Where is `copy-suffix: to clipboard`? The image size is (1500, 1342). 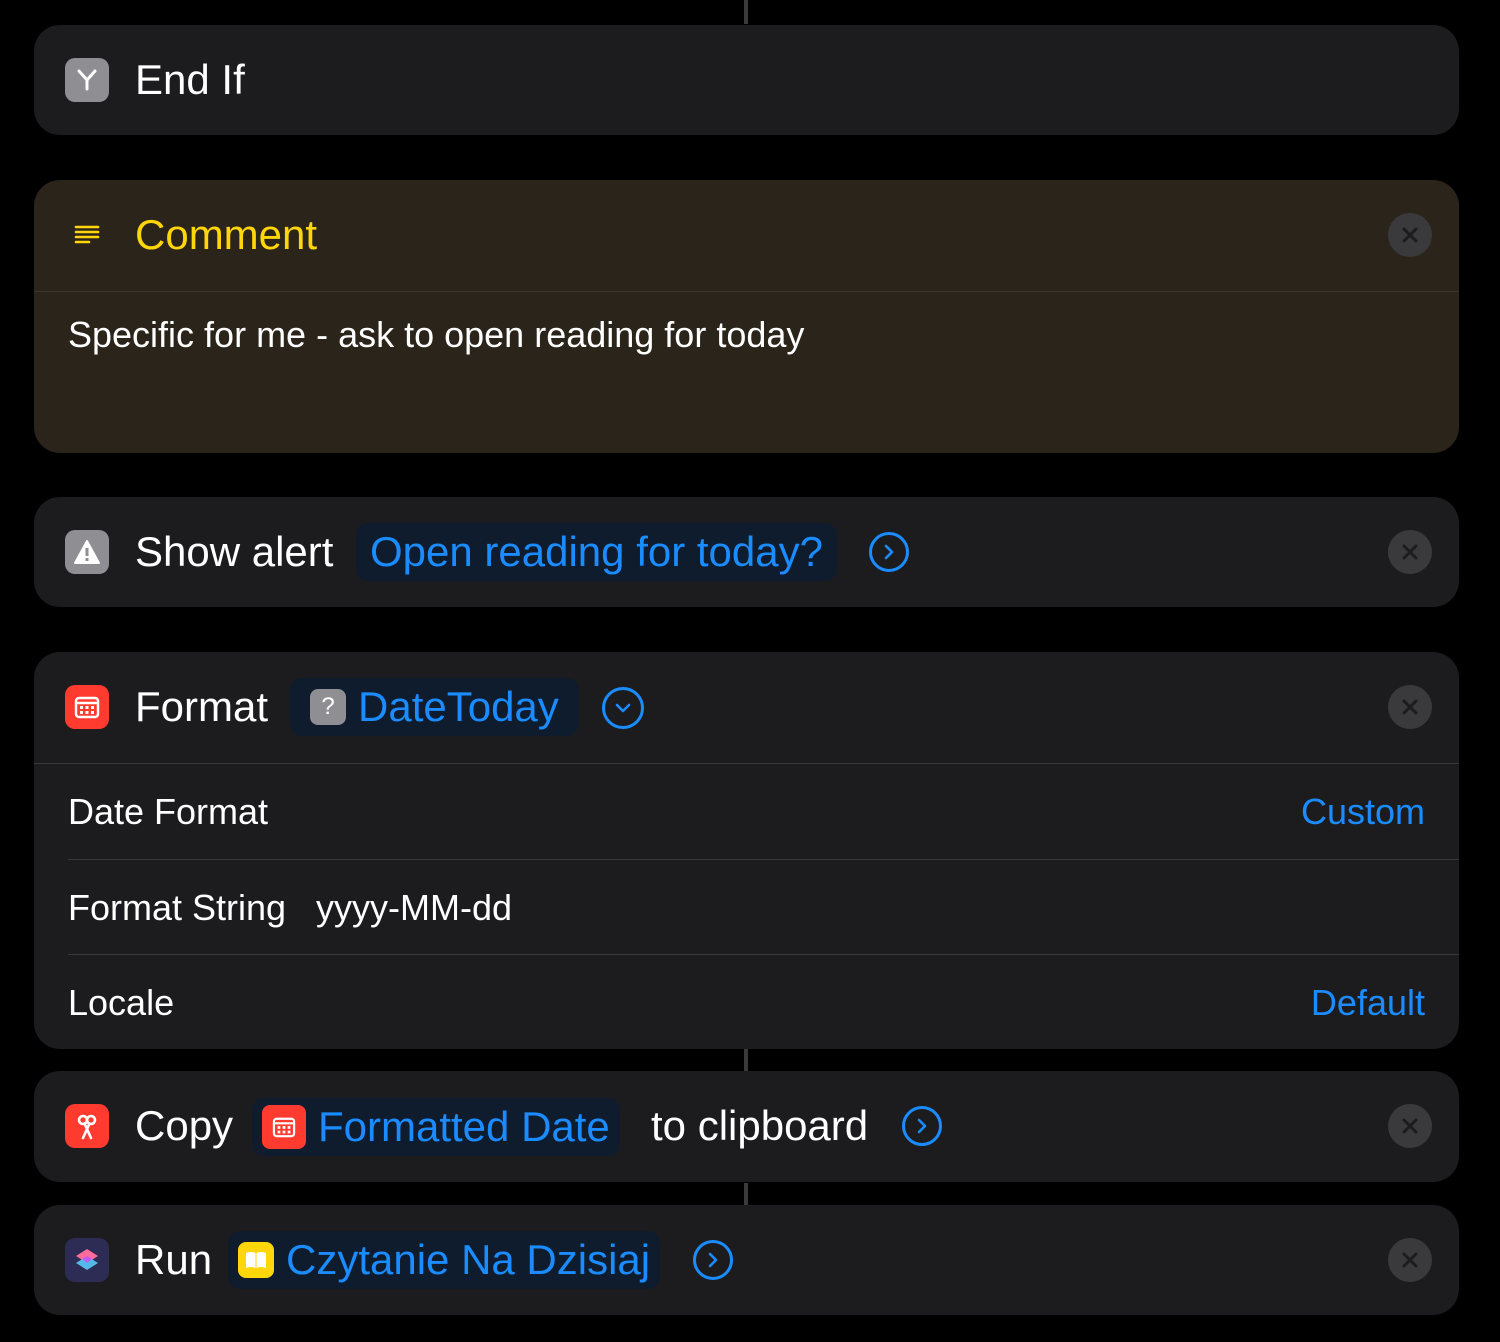 copy-suffix: to clipboard is located at coordinates (760, 1125).